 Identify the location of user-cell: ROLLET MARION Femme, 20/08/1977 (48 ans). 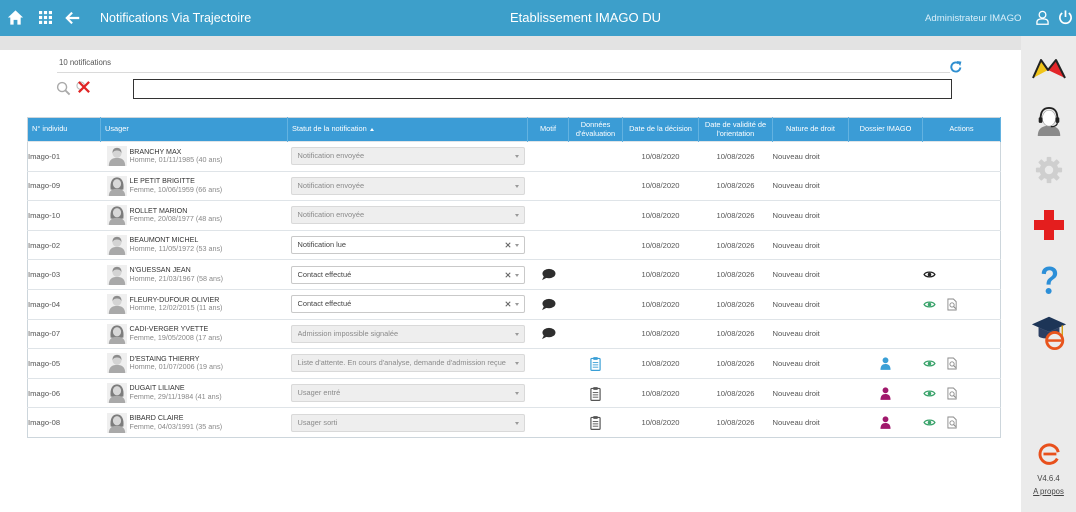
(194, 215).